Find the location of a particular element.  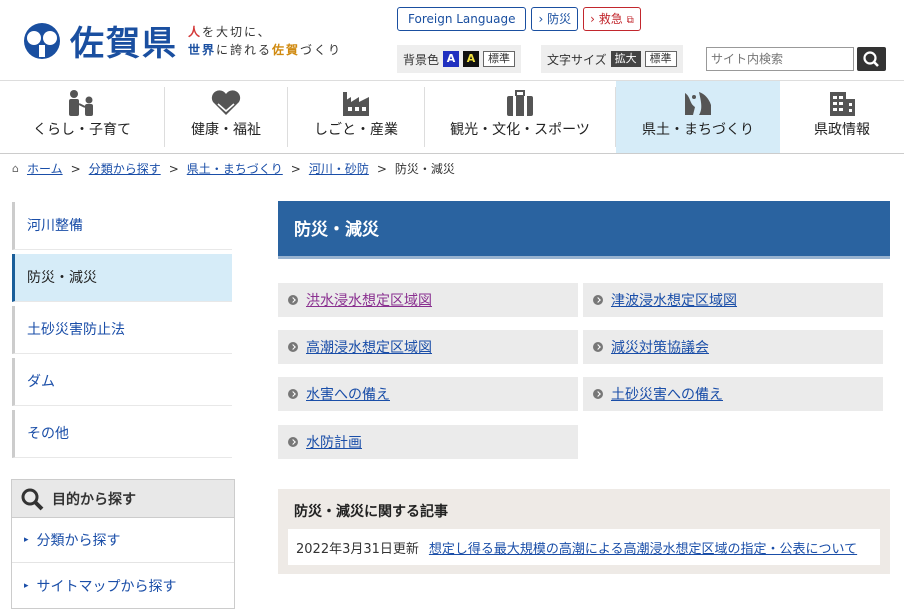

link-item: 高潮浸水想定区域図 is located at coordinates (428, 347).